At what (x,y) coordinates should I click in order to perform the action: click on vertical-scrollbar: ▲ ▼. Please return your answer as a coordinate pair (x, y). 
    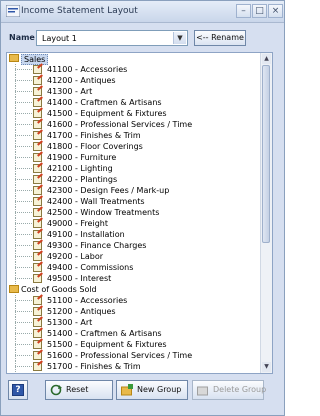
    Looking at the image, I should click on (266, 213).